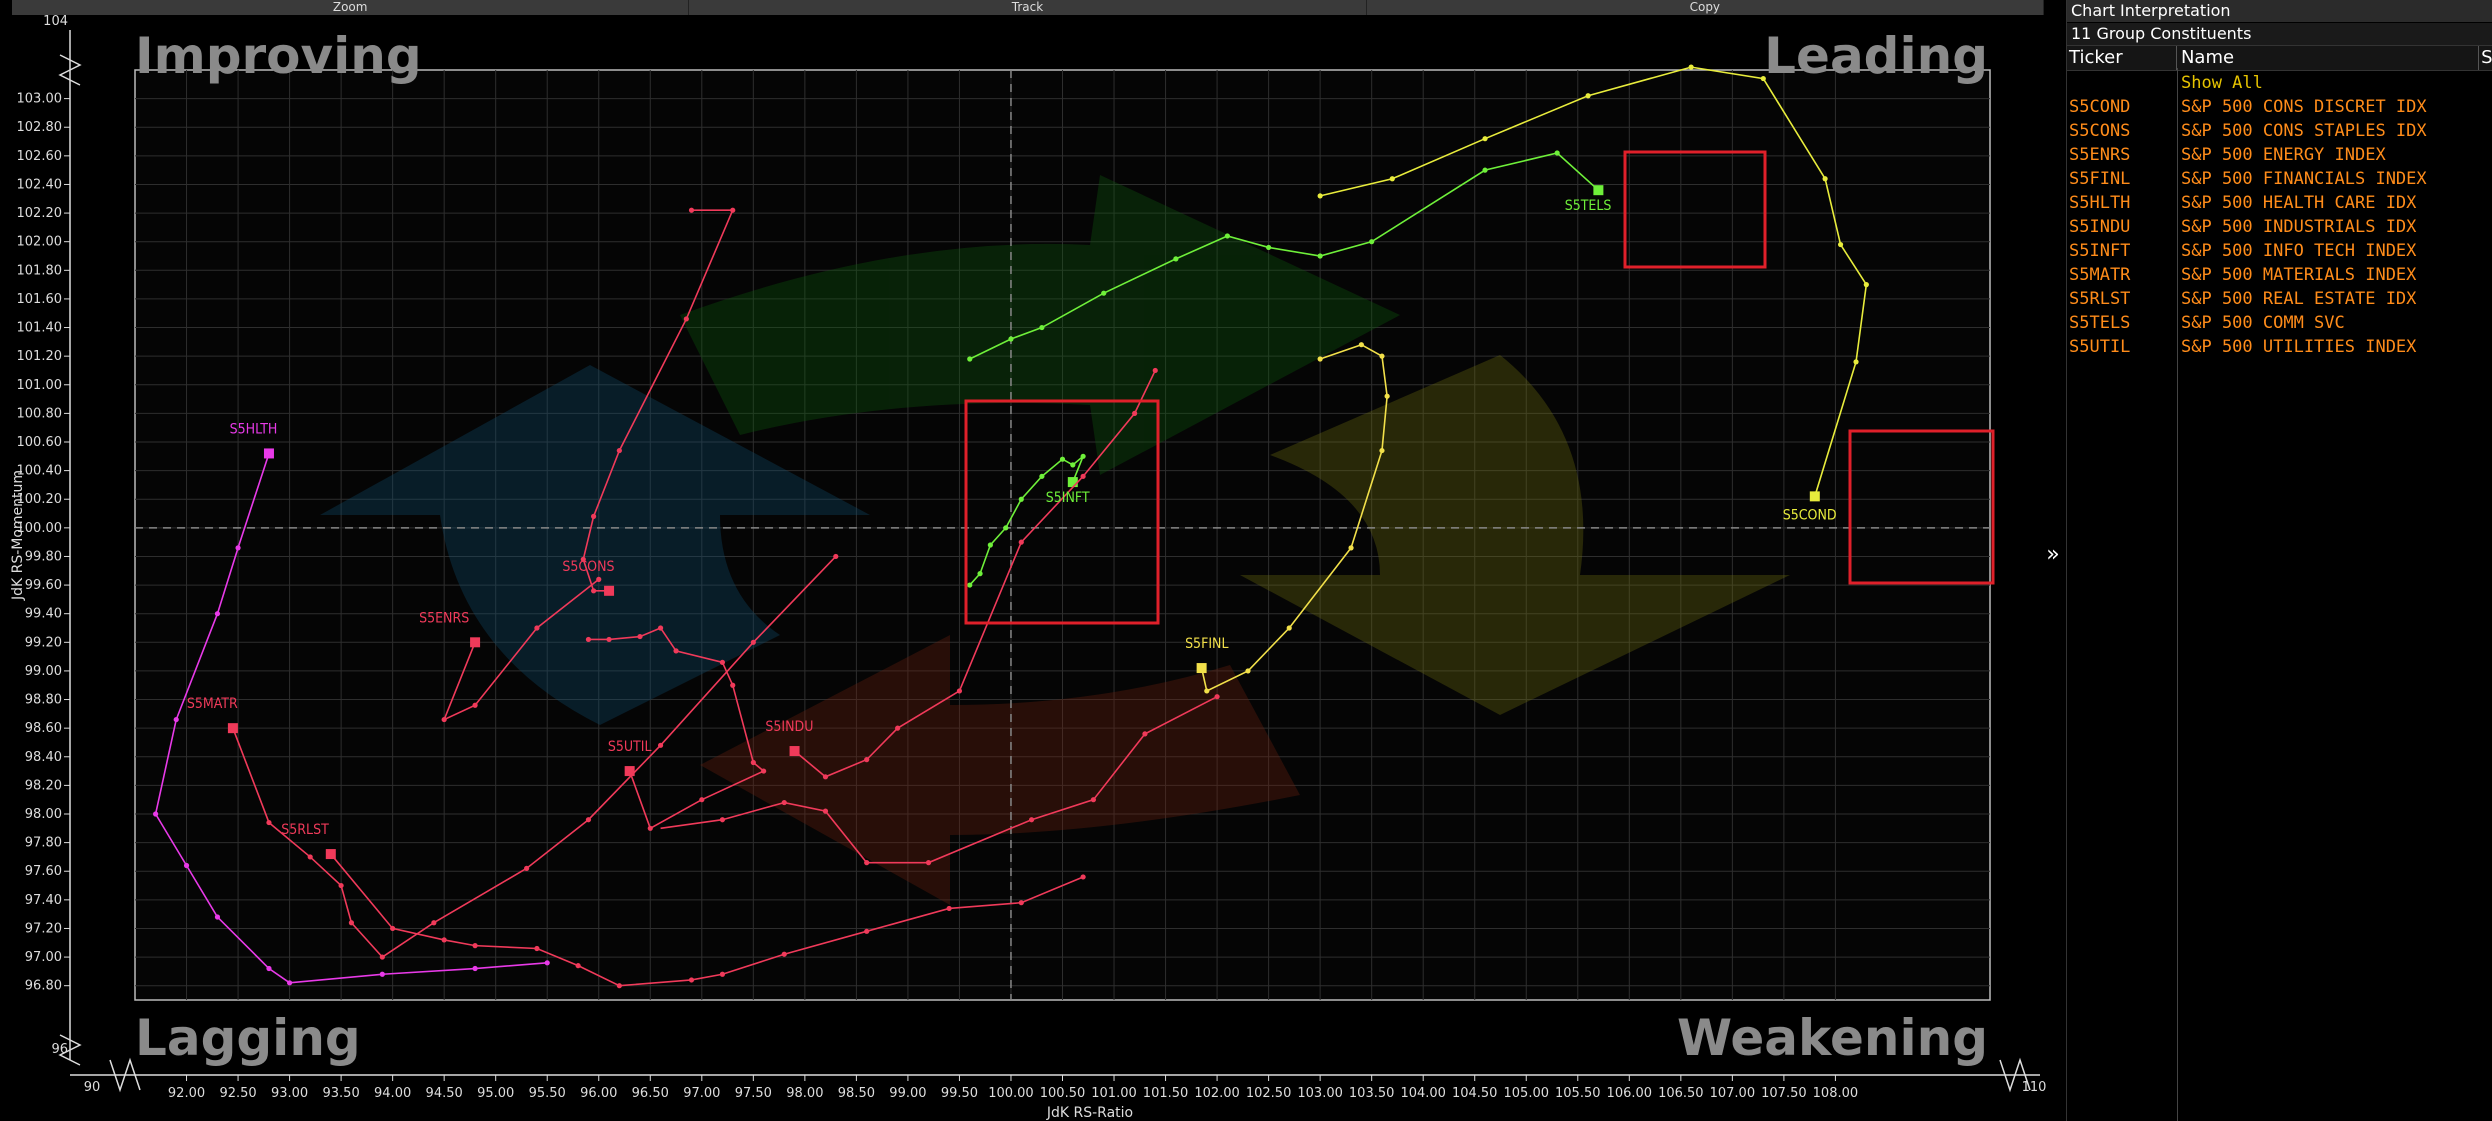  What do you see at coordinates (2279, 251) in the screenshot?
I see `constituent-row: S5INFT S&P 500 INFO TECH INDEX` at bounding box center [2279, 251].